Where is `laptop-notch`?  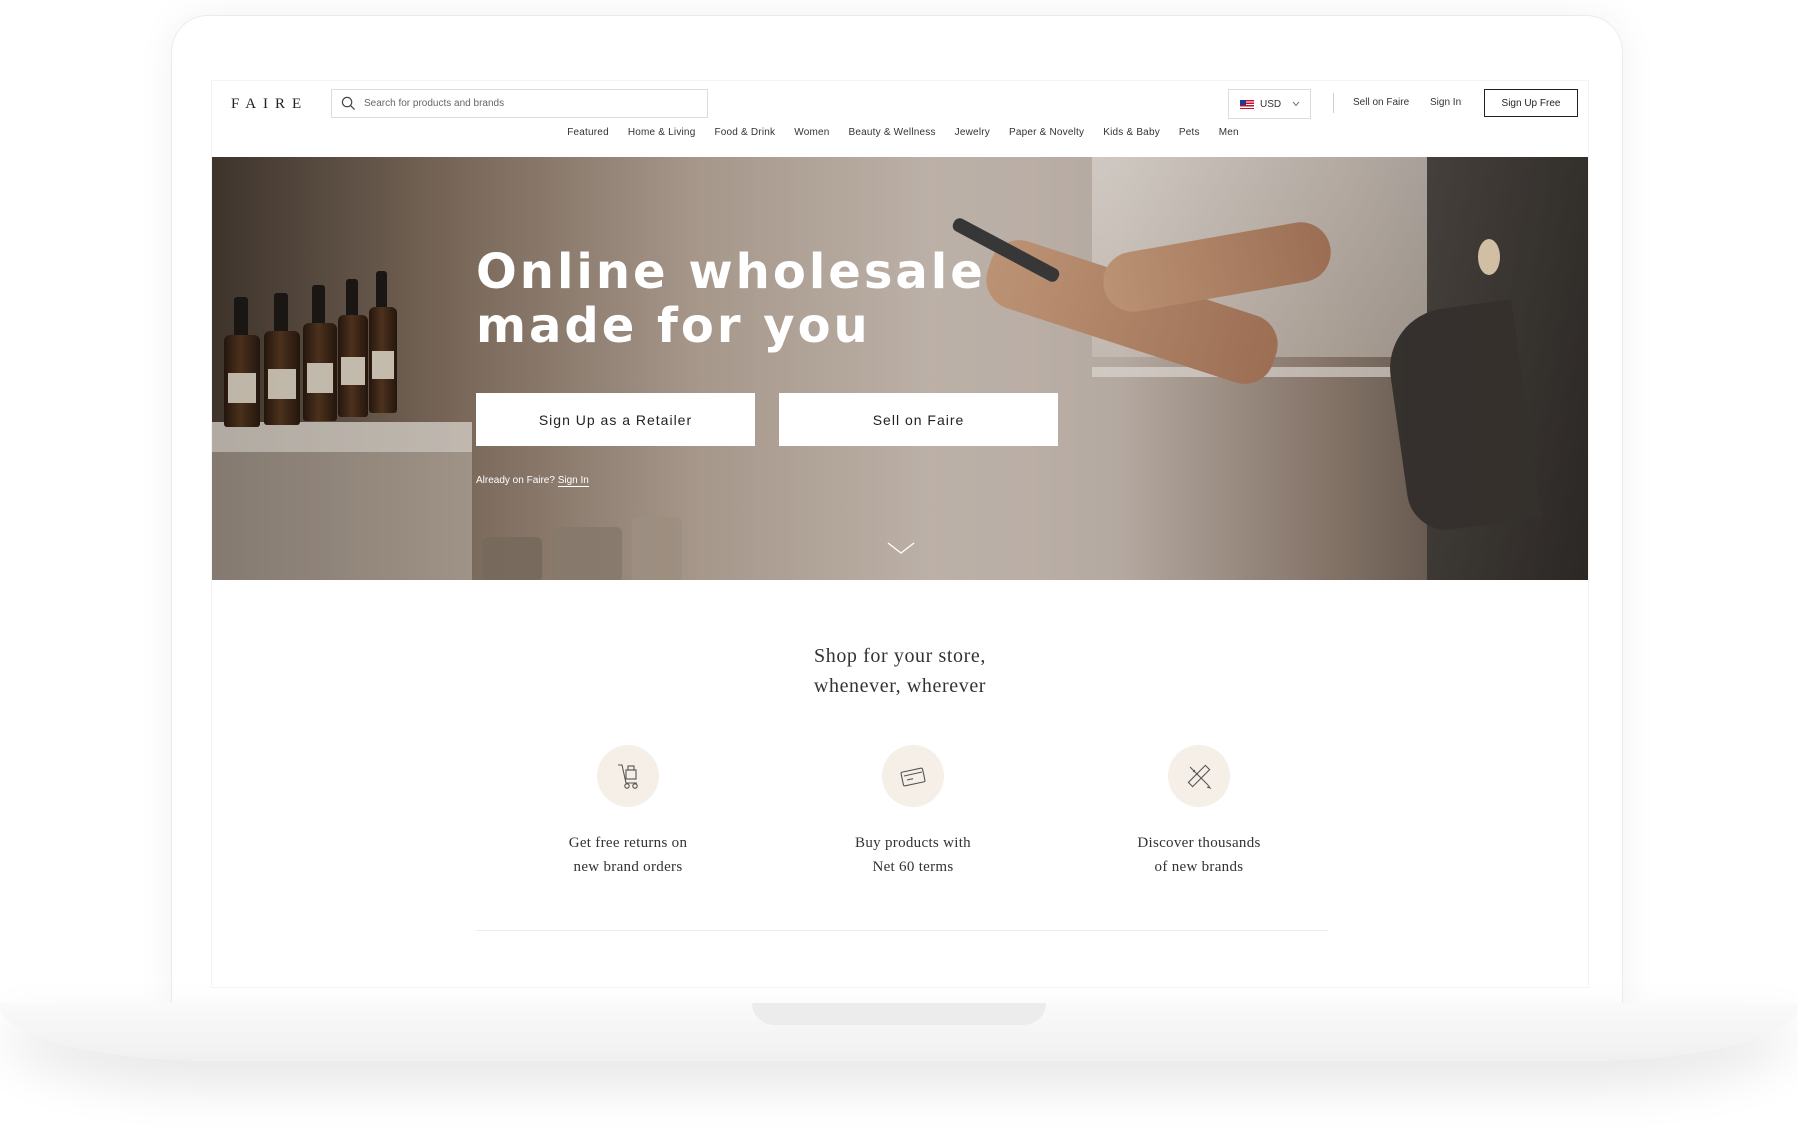
laptop-notch is located at coordinates (899, 1014).